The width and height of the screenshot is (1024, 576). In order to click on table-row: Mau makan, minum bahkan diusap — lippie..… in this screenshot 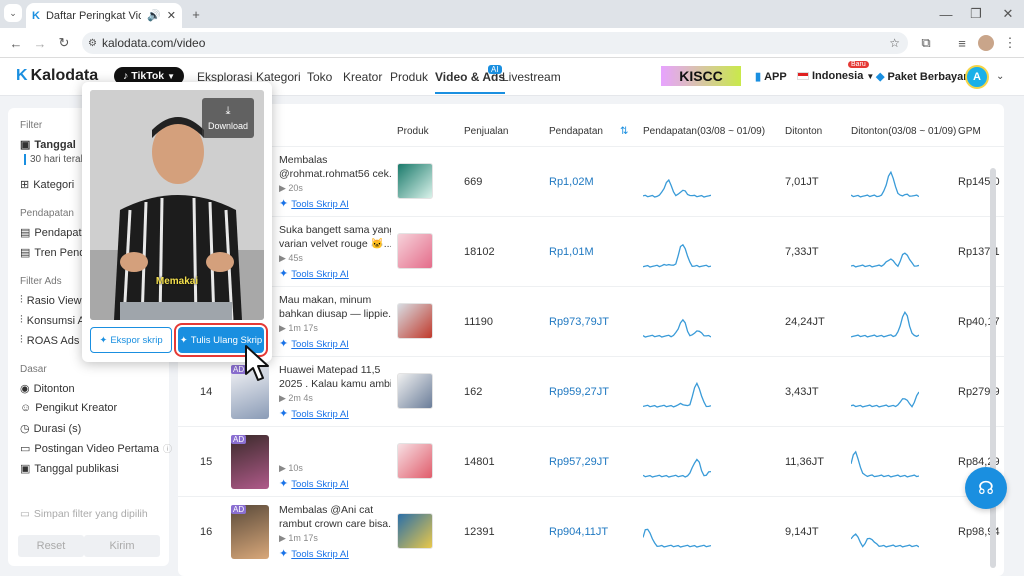, I will do `click(591, 321)`.